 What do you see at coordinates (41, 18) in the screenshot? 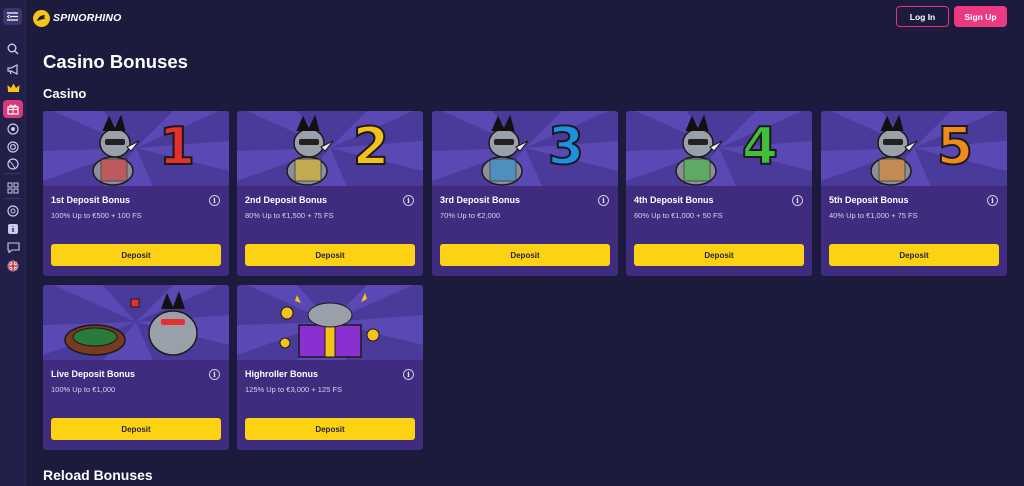
I see `rhino-logo-icon` at bounding box center [41, 18].